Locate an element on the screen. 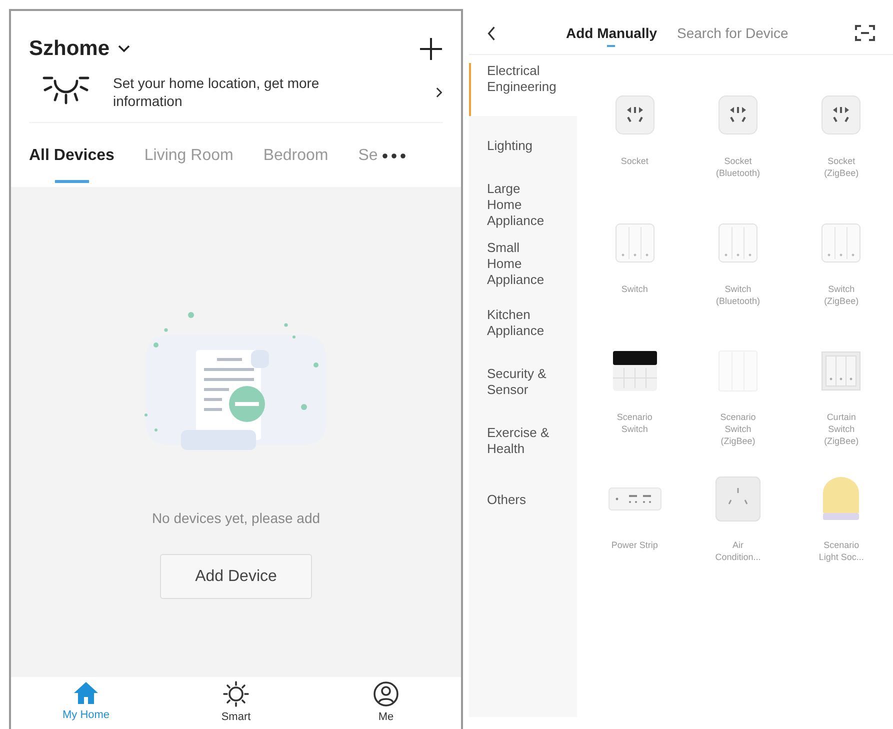 The height and width of the screenshot is (729, 893). scan-icon is located at coordinates (865, 33).